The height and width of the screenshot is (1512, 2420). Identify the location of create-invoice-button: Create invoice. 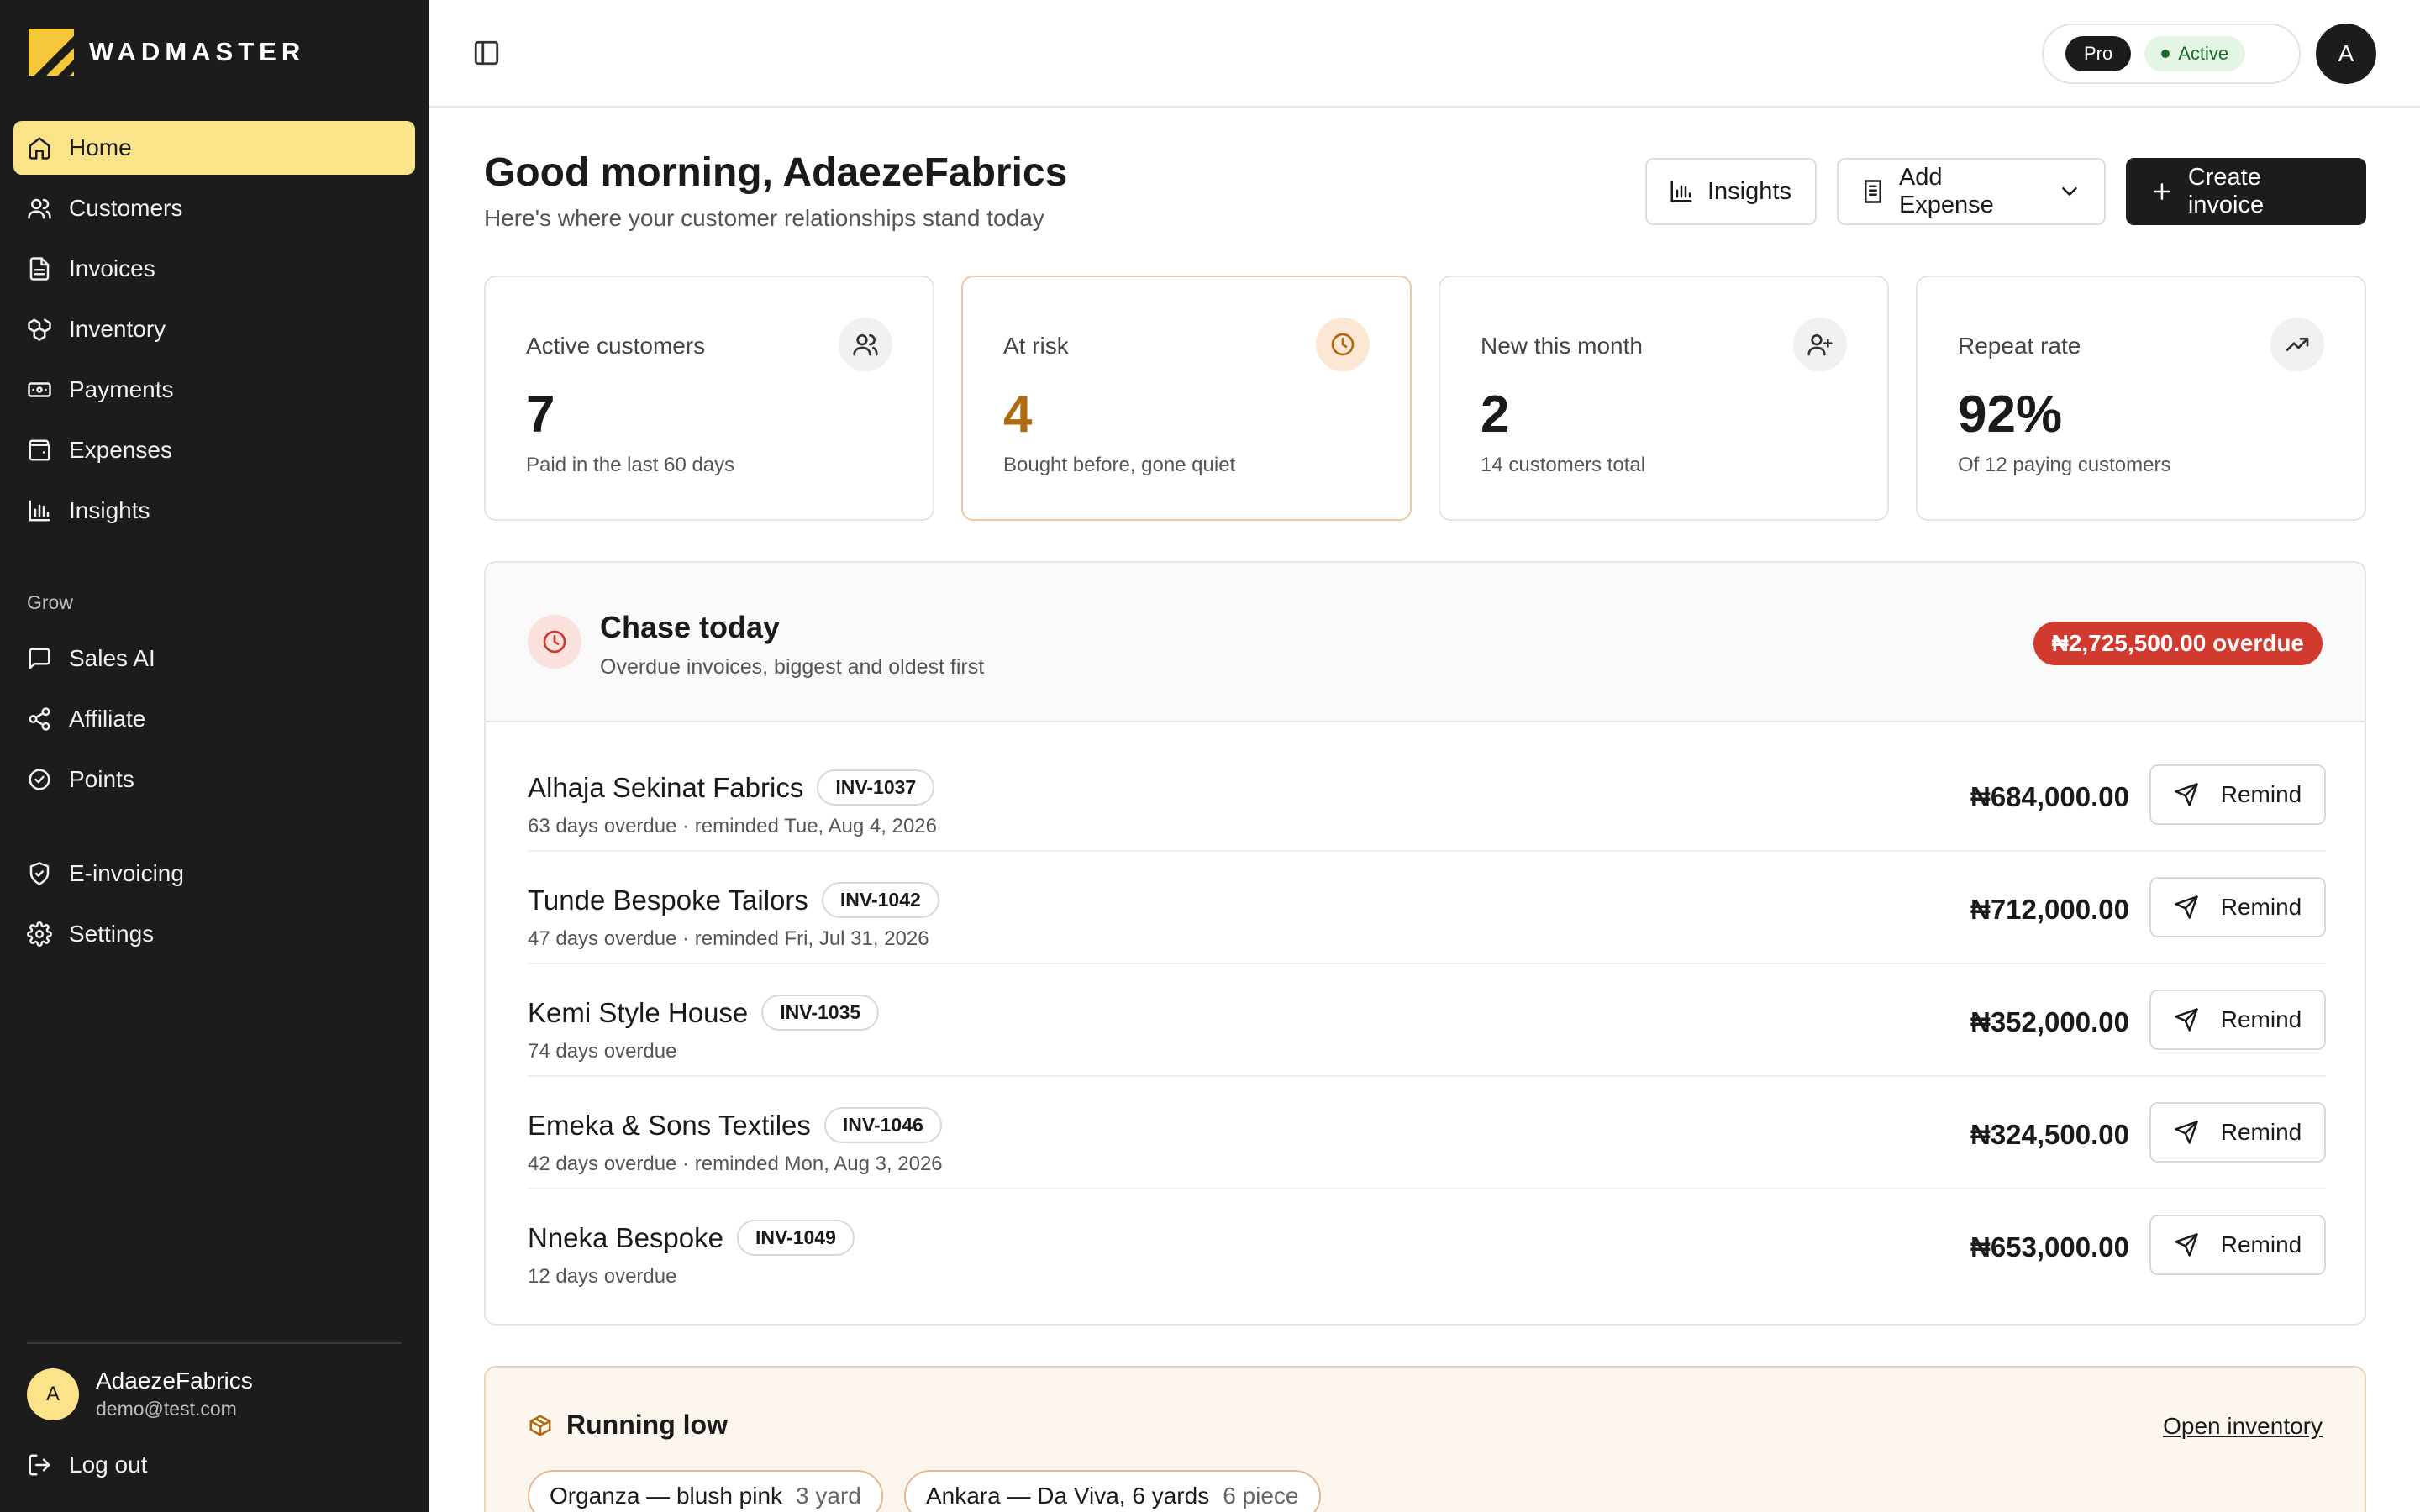
(2246, 191).